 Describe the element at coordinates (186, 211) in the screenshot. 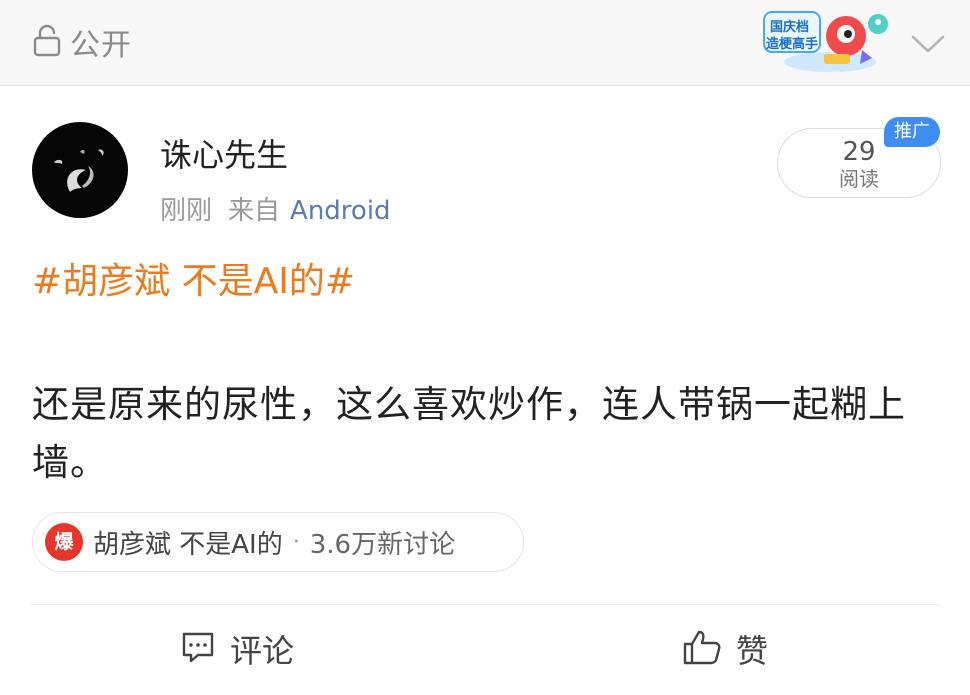

I see `post-time: 刚刚` at that location.